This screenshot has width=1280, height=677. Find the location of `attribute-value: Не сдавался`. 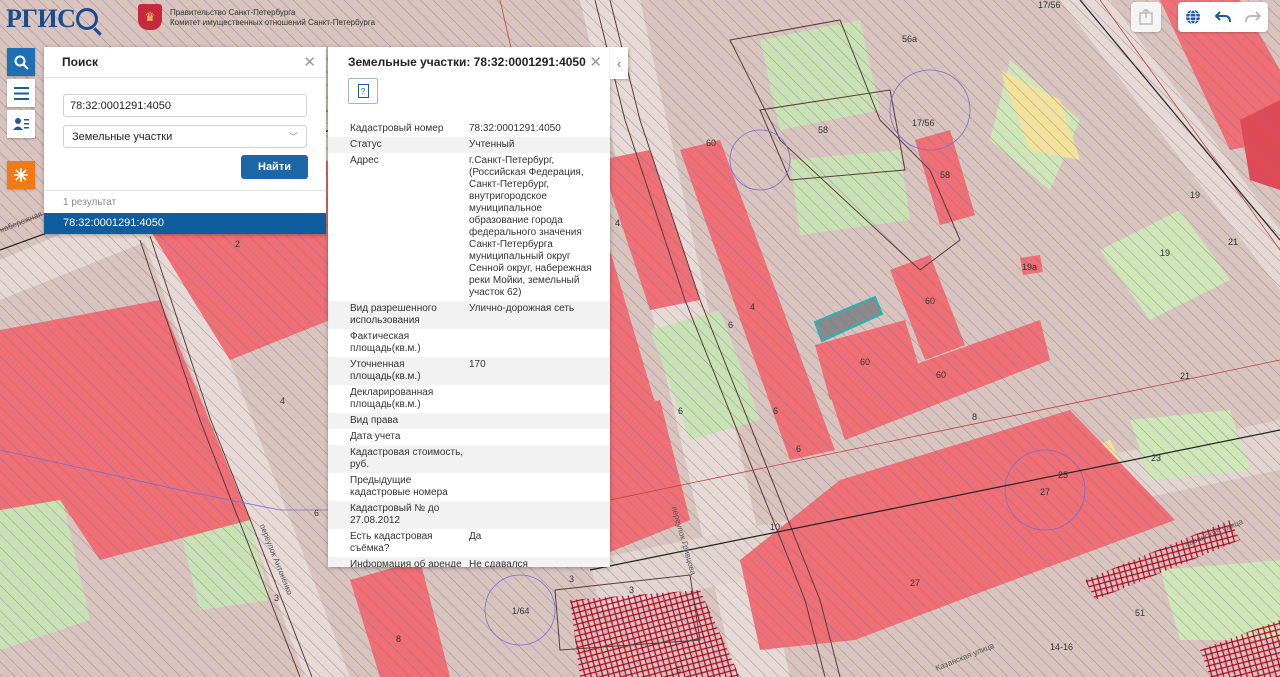

attribute-value: Не сдавался is located at coordinates (539, 562).